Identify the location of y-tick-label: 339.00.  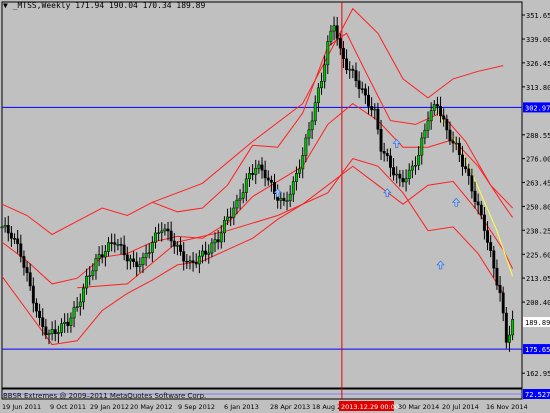
(538, 40).